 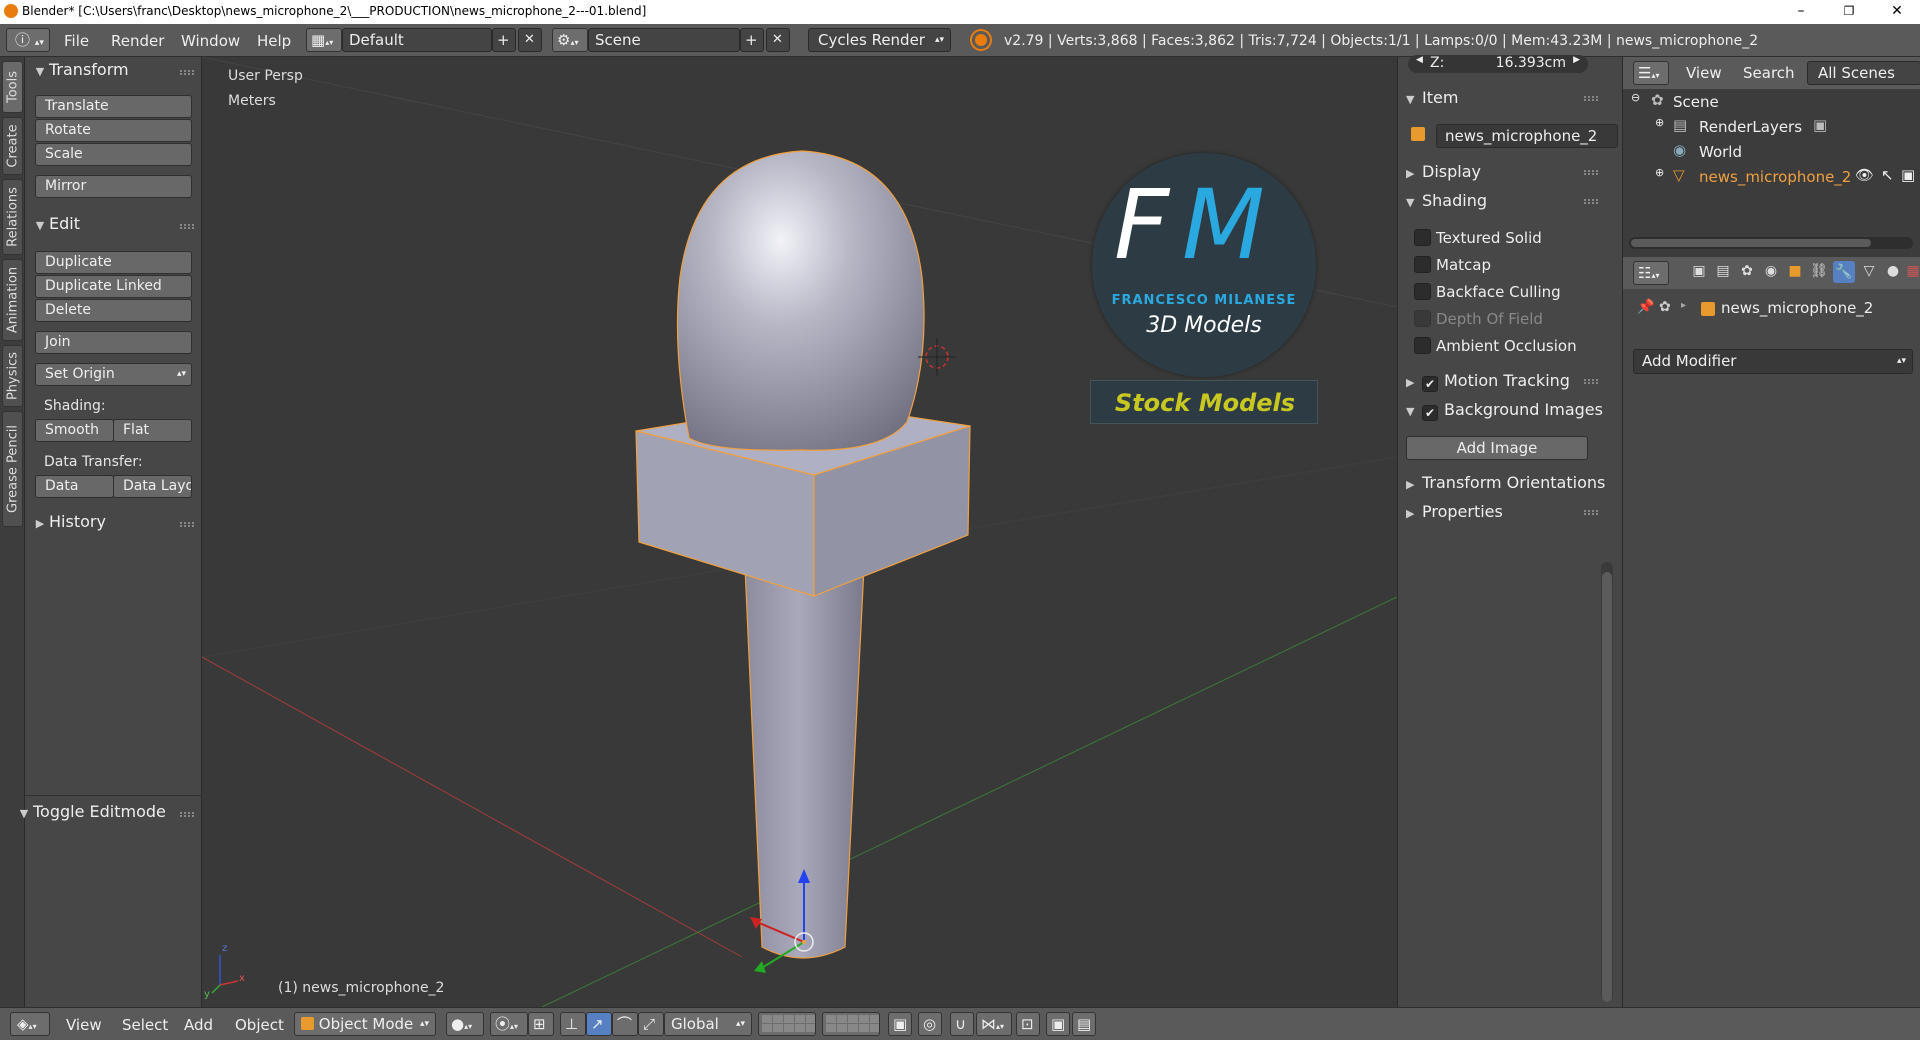 What do you see at coordinates (930, 1024) in the screenshot?
I see `proportional-edit-button: ◎` at bounding box center [930, 1024].